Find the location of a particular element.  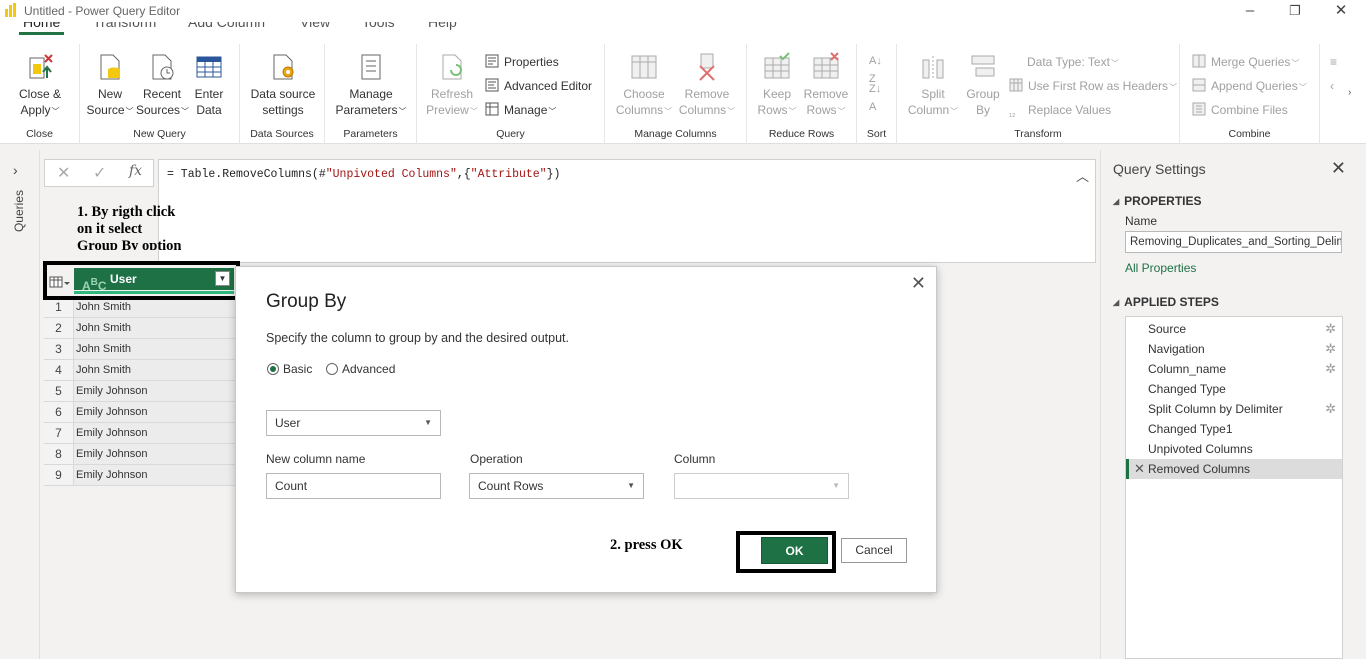

table-row: 4 John Smith is located at coordinates (140, 370).